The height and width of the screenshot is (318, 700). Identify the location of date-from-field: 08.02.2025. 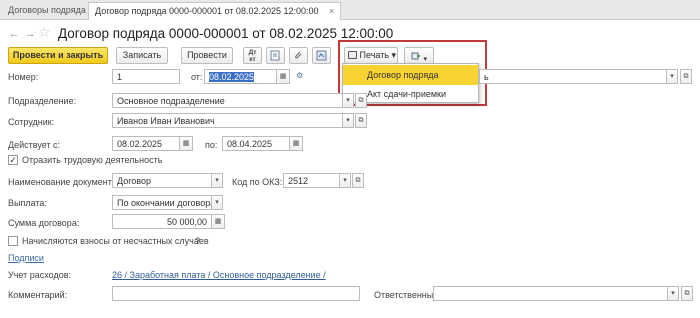
(240, 76).